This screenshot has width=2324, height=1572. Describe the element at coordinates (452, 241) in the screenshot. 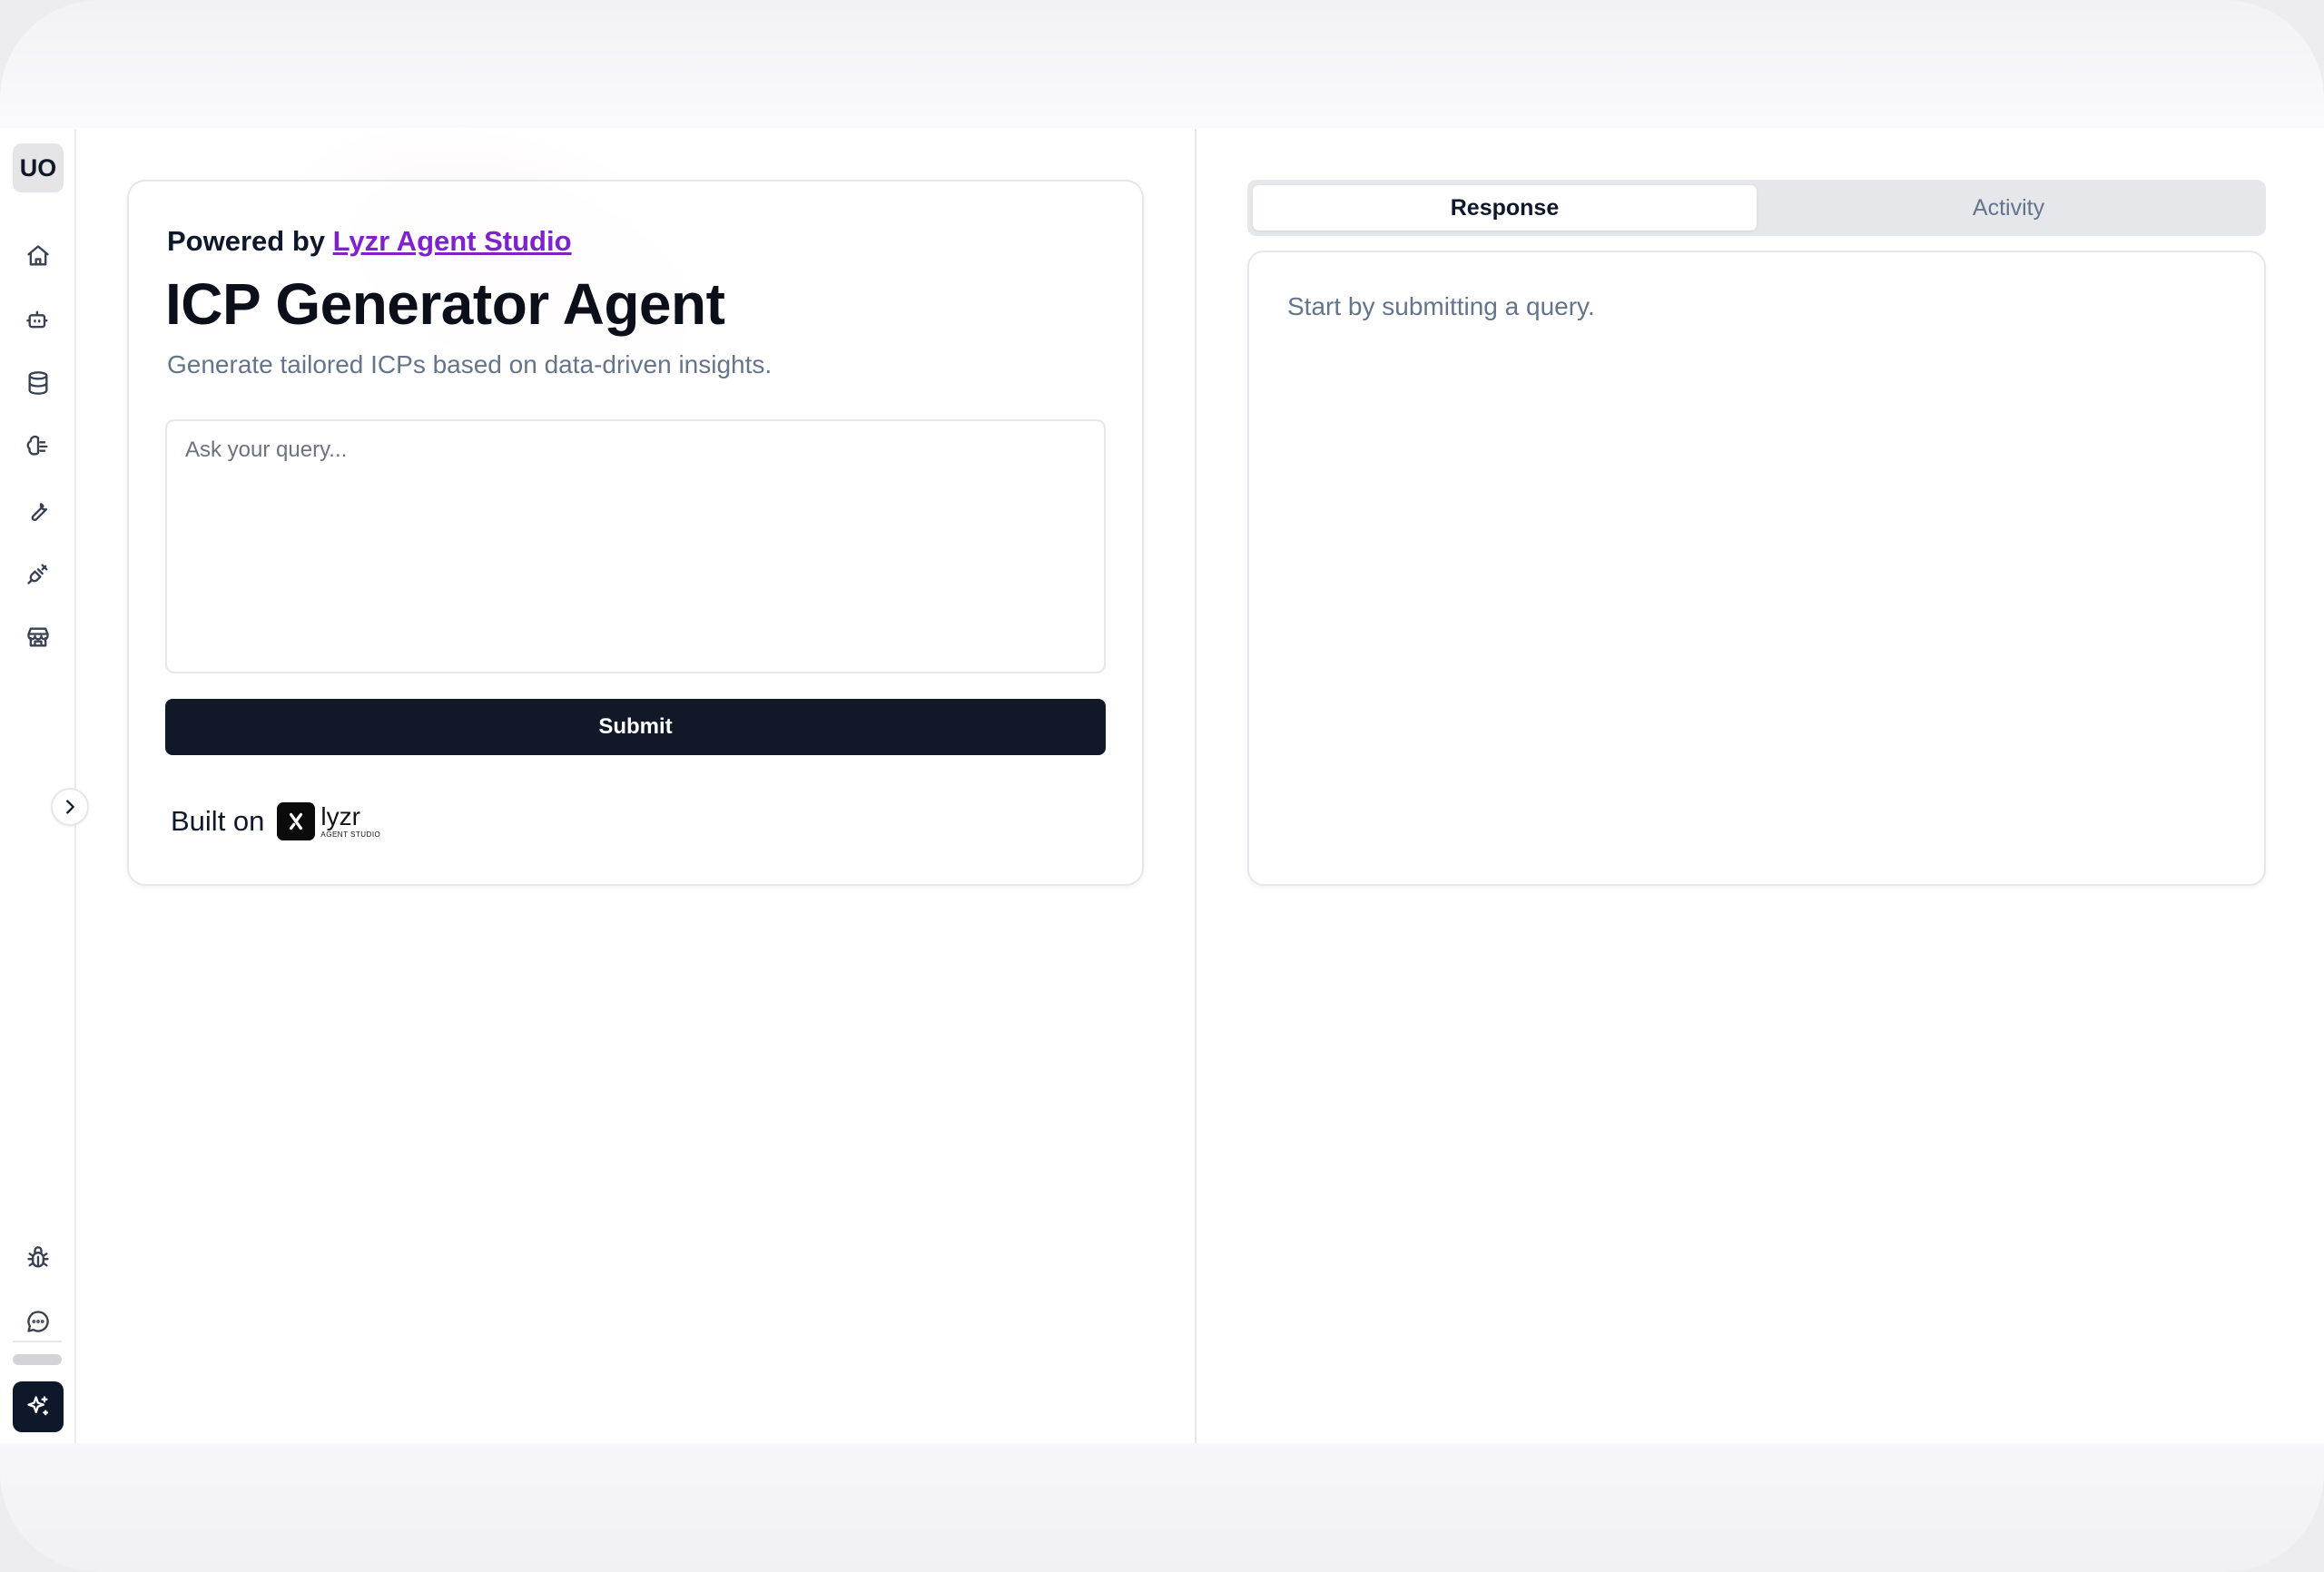

I see `lyzr-studio-link: Lyzr Agent Studio` at that location.